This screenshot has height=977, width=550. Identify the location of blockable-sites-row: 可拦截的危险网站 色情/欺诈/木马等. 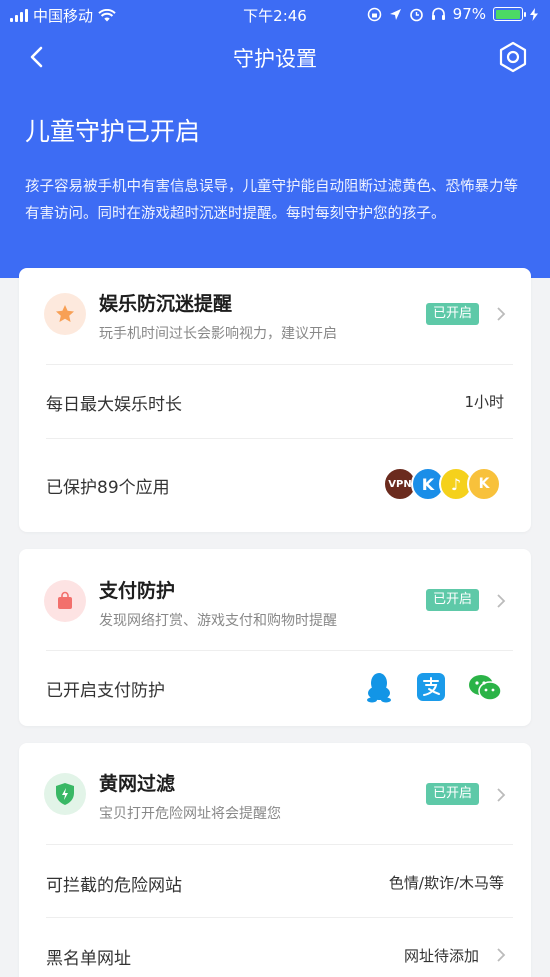
(275, 881).